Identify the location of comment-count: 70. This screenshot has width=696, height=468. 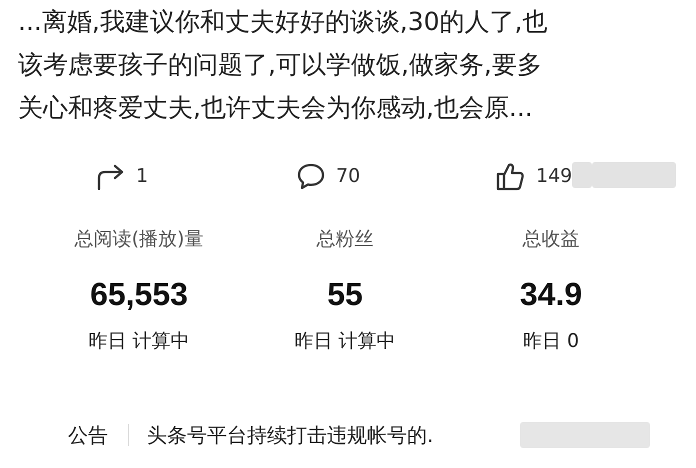
(348, 176).